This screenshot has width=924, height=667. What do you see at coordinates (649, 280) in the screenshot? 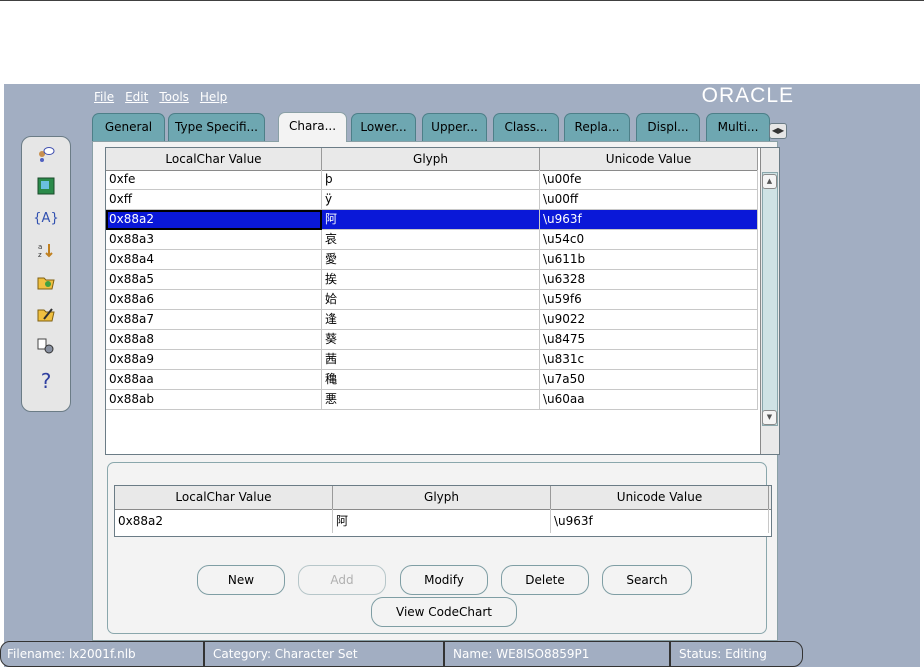
I see `cell-unicode: \u6328` at bounding box center [649, 280].